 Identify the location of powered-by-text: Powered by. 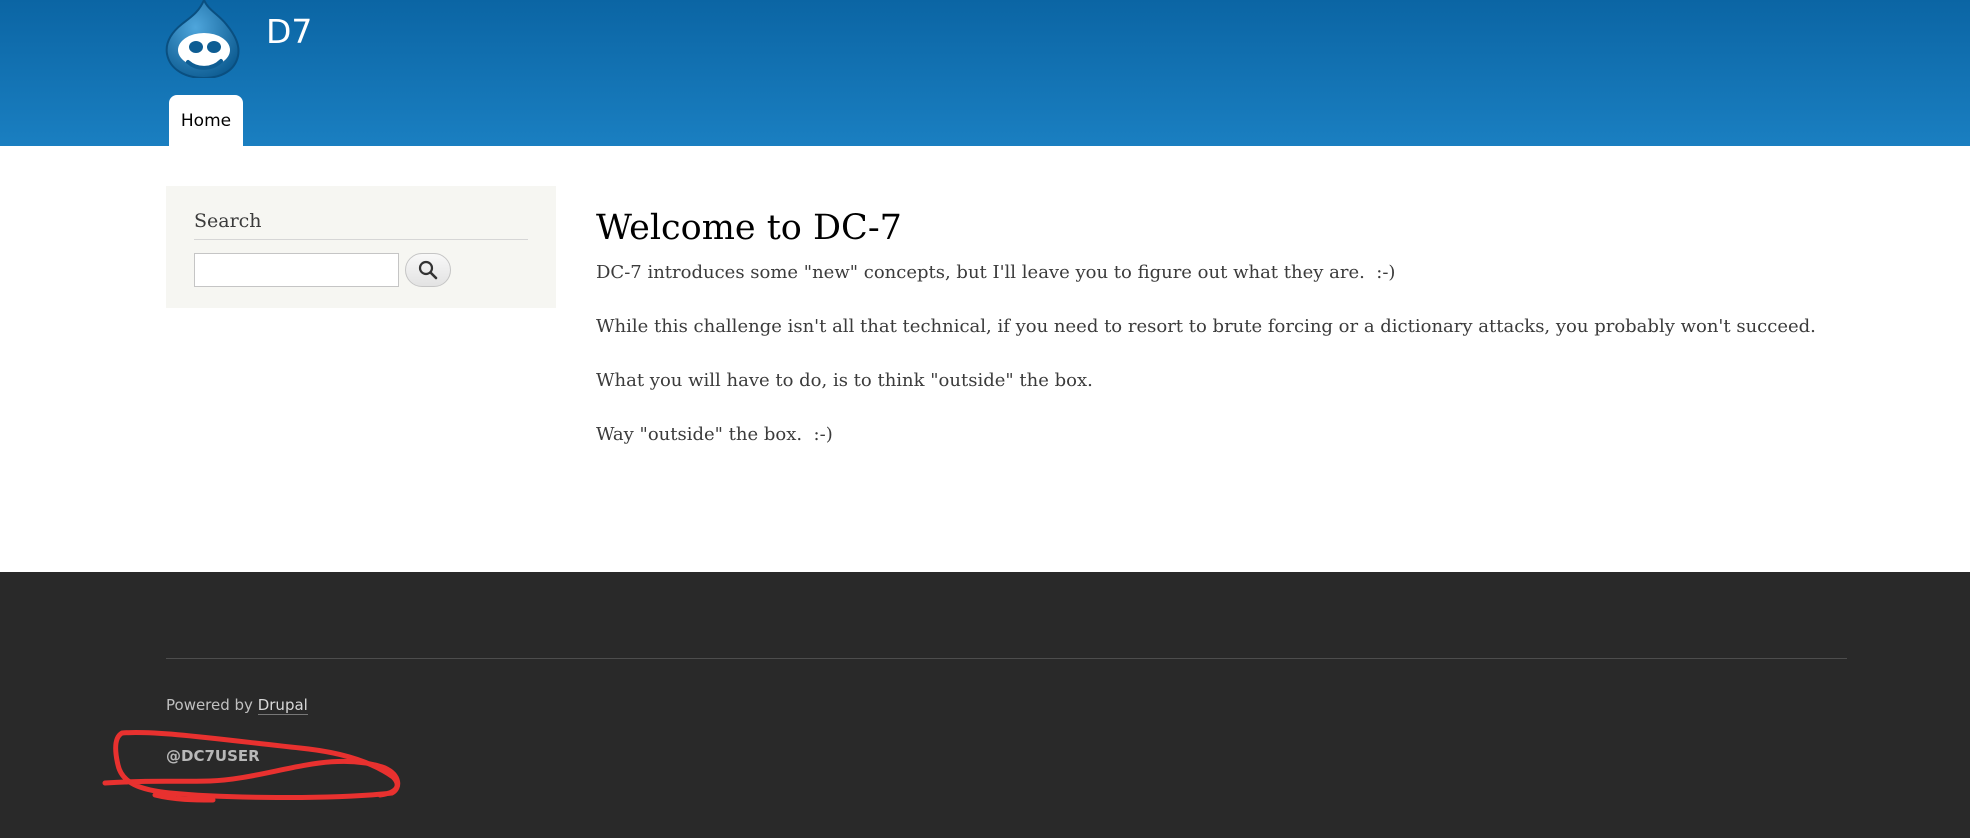
(212, 705).